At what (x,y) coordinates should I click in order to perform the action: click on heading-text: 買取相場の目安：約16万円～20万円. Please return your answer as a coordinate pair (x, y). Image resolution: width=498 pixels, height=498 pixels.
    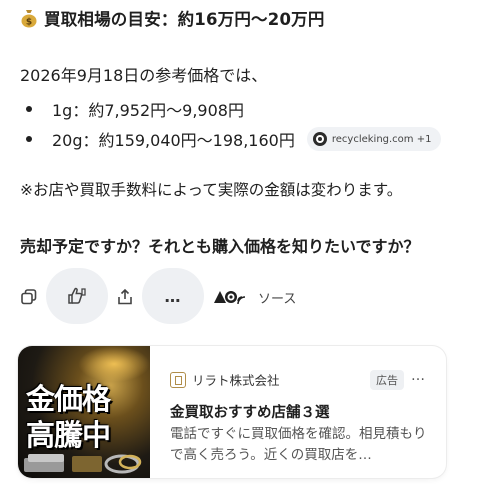
    Looking at the image, I should click on (184, 19).